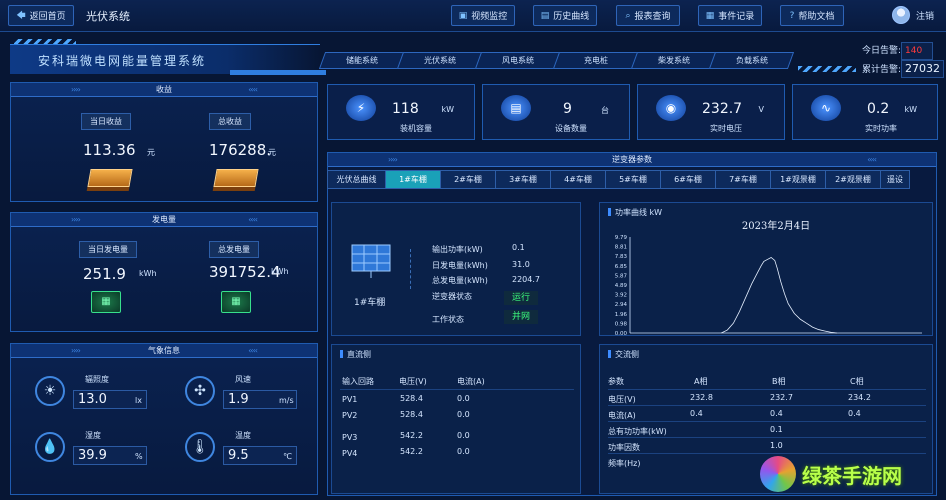 This screenshot has width=946, height=500. I want to click on total-income-unit: 元, so click(272, 152).